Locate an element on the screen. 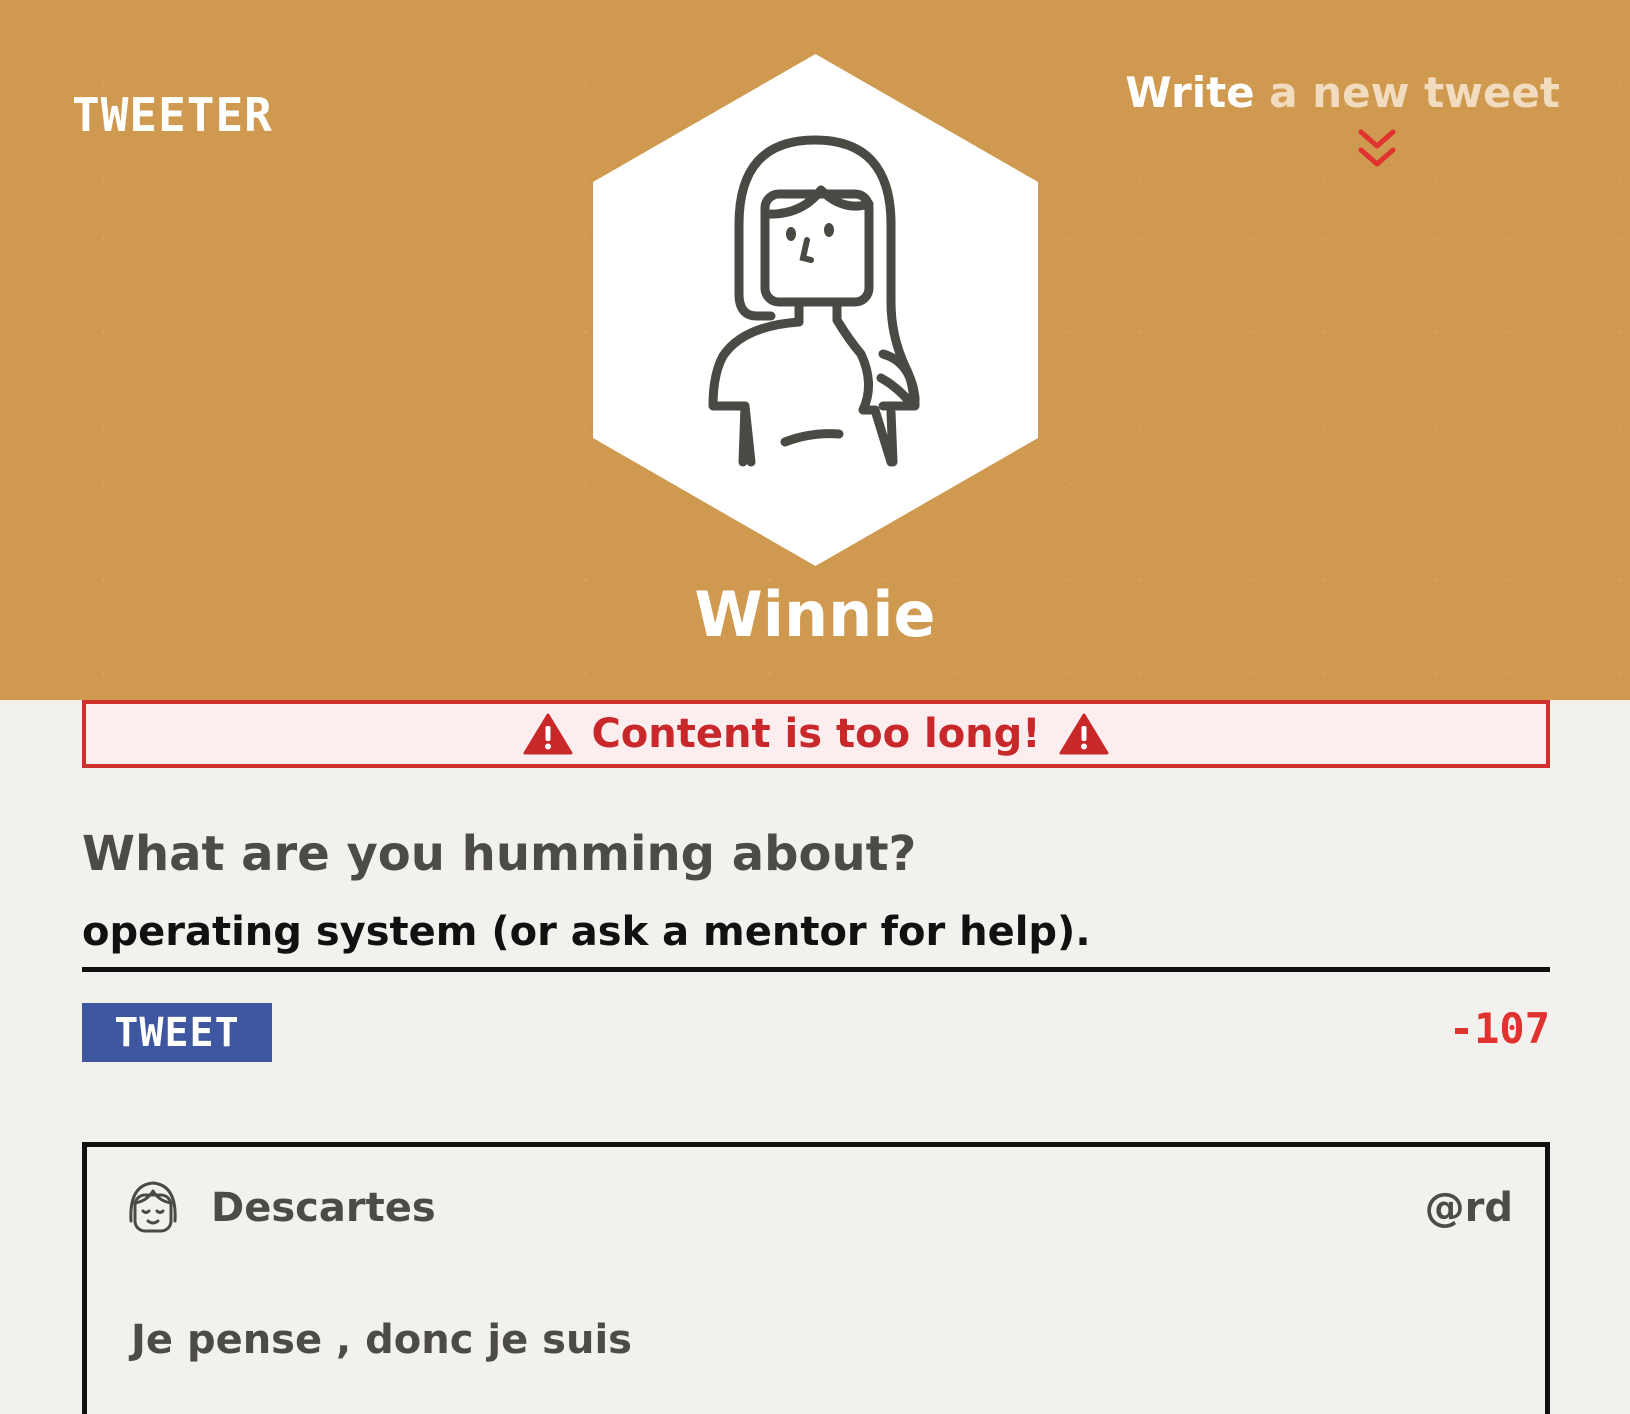 Image resolution: width=1630 pixels, height=1414 pixels. error-message: Content is too long! is located at coordinates (816, 734).